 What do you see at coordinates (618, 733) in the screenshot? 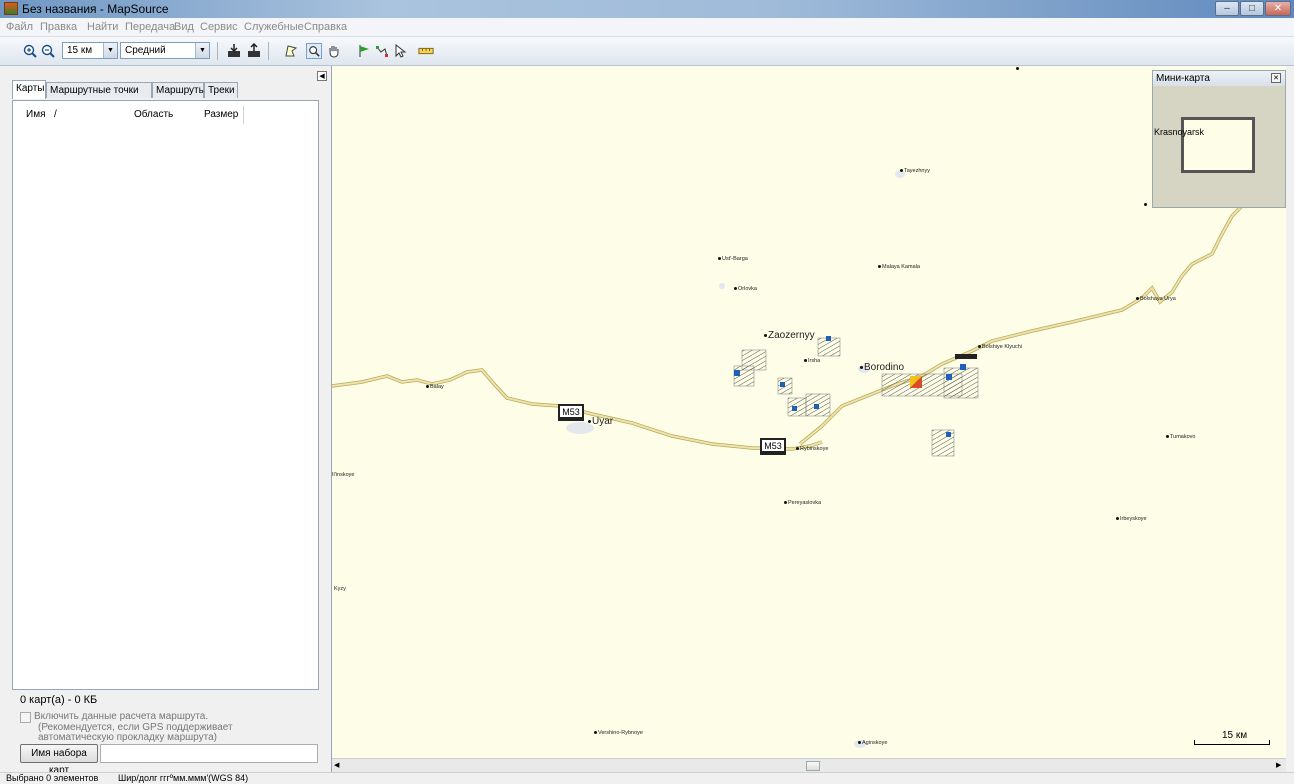
I see `place-label: Vershino-Rybnoye` at bounding box center [618, 733].